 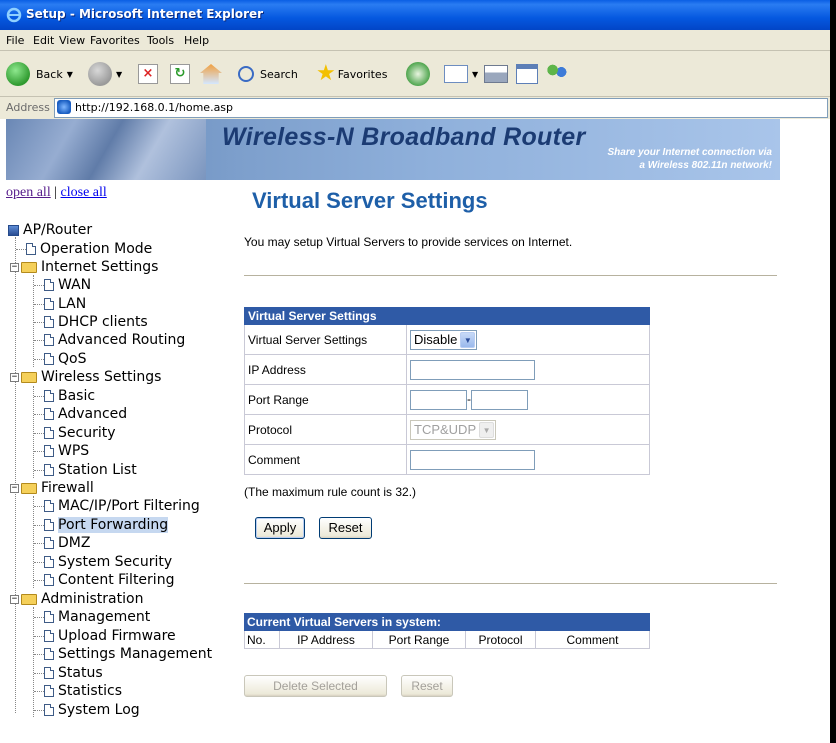 I want to click on address-input: http://192.168.0.1/home.asp, so click(x=441, y=108).